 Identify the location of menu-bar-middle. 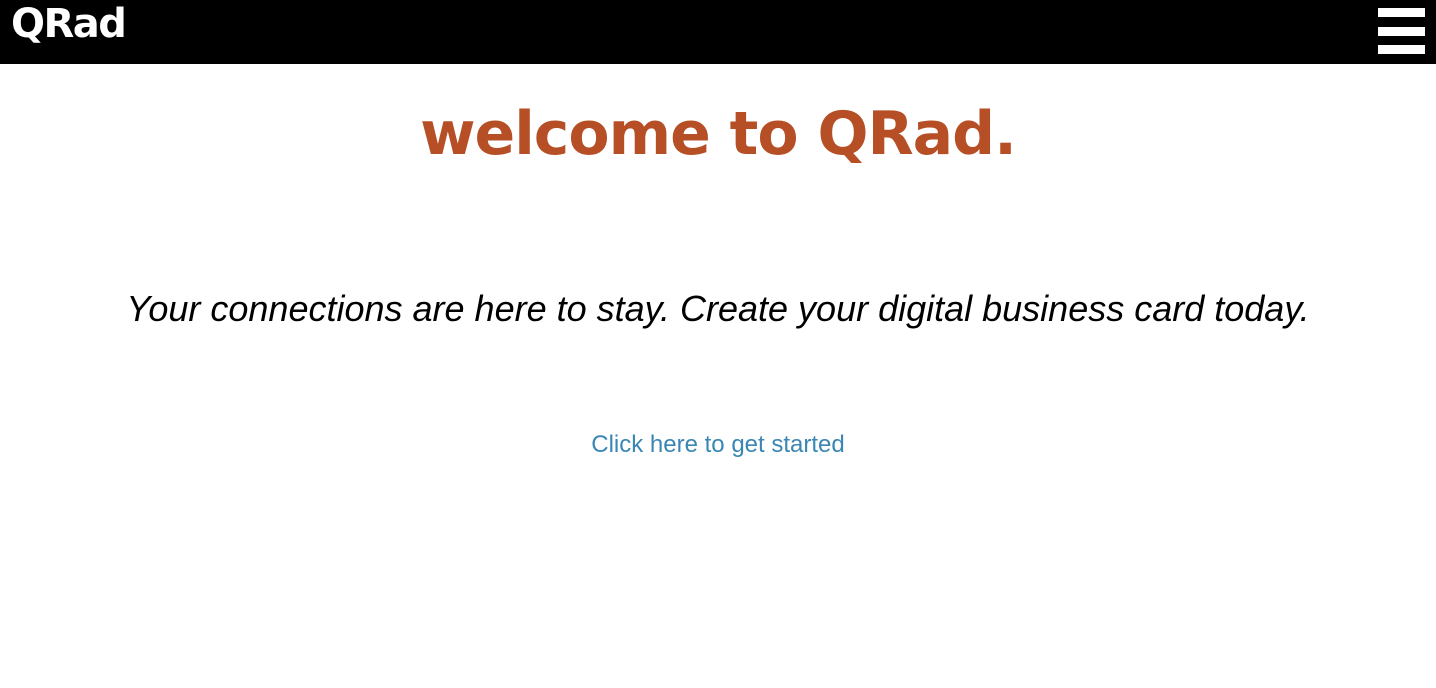
(1401, 31).